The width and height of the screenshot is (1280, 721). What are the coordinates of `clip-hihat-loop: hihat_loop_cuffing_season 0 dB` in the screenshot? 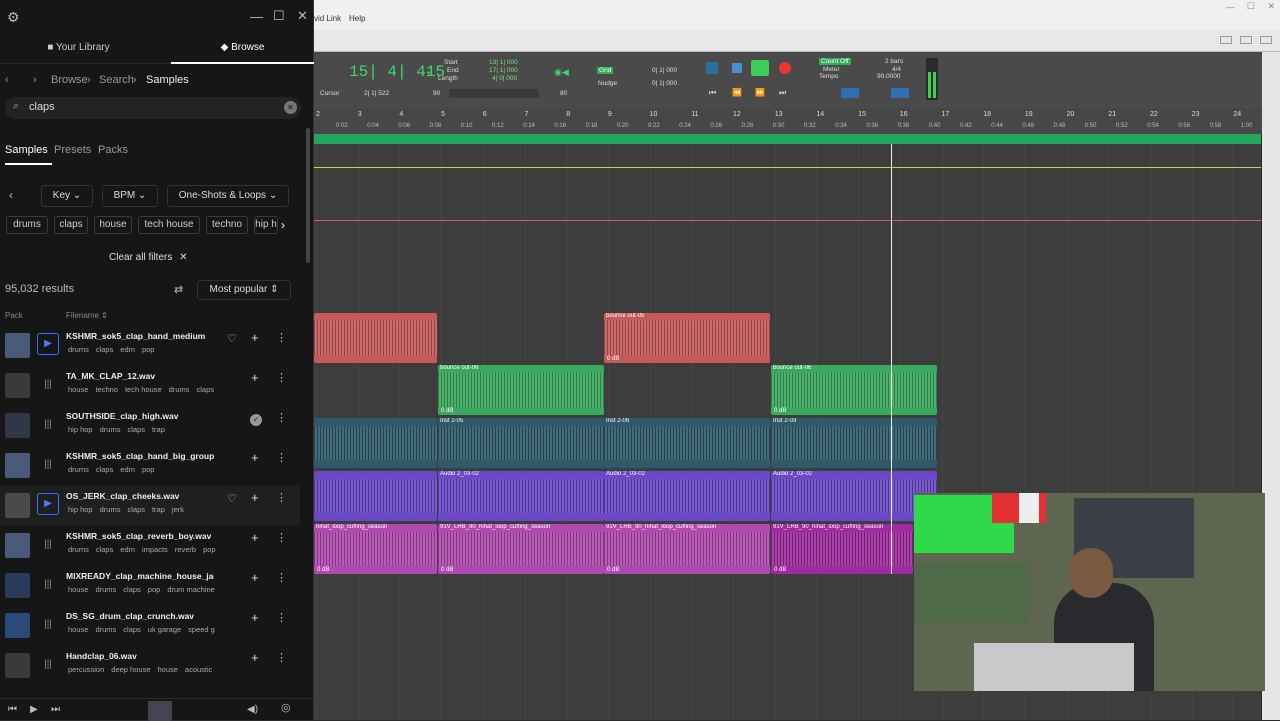 It's located at (375, 549).